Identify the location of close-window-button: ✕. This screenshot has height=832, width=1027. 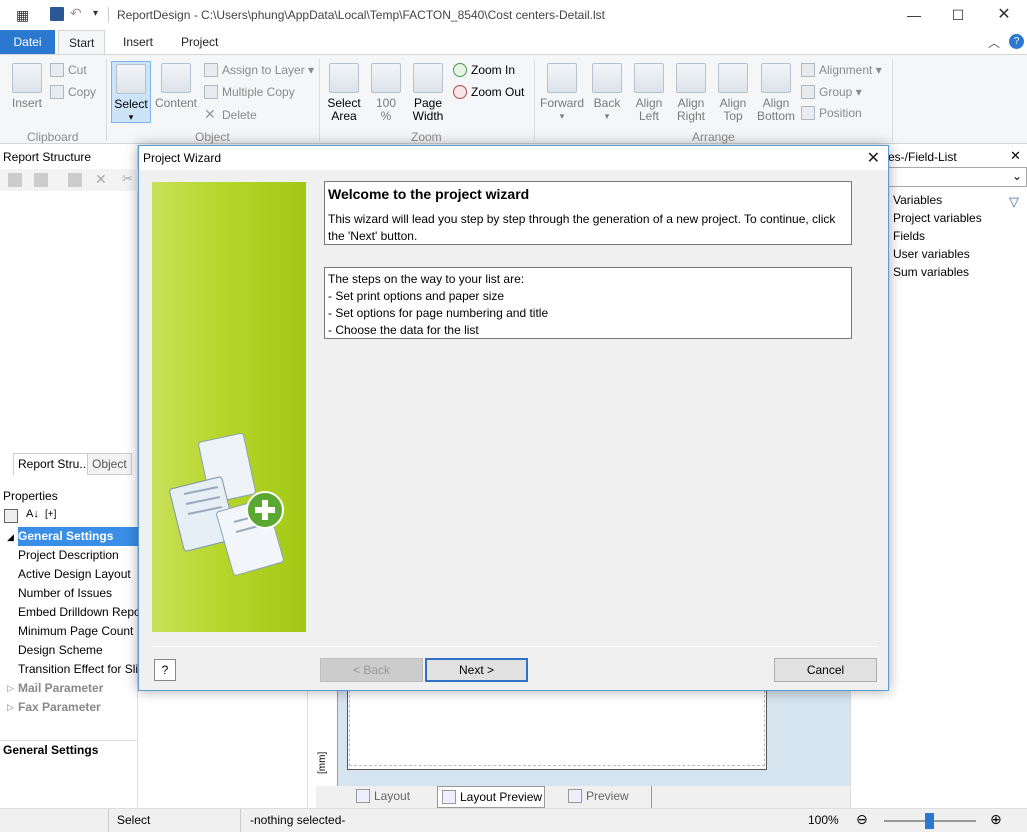
(1004, 15).